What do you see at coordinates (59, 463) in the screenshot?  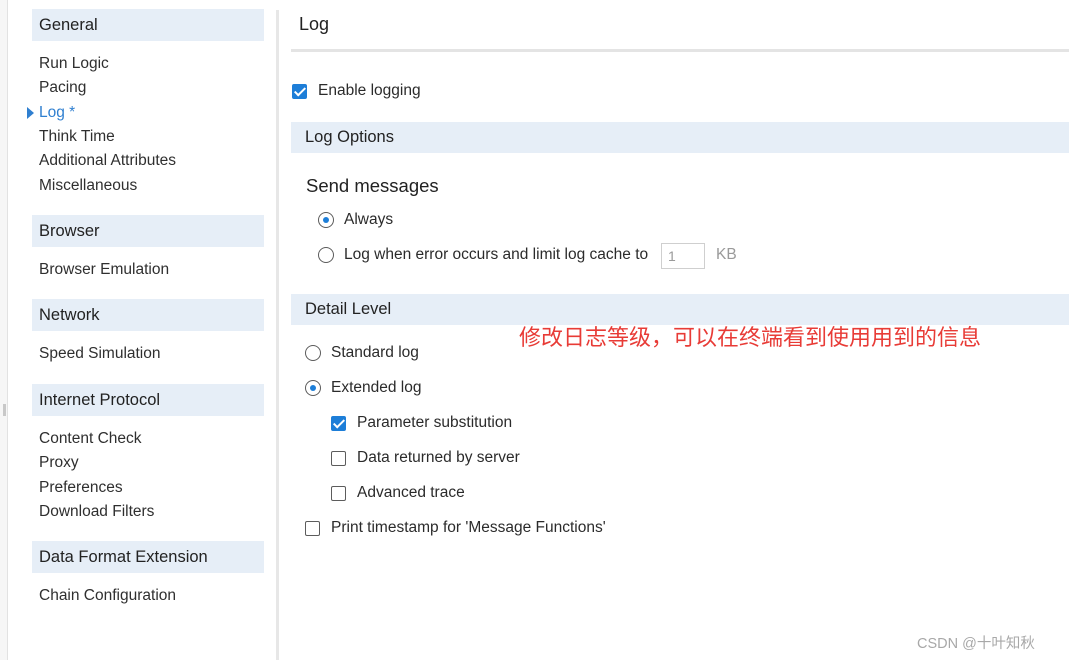 I see `sidebar-item-proxy: Proxy` at bounding box center [59, 463].